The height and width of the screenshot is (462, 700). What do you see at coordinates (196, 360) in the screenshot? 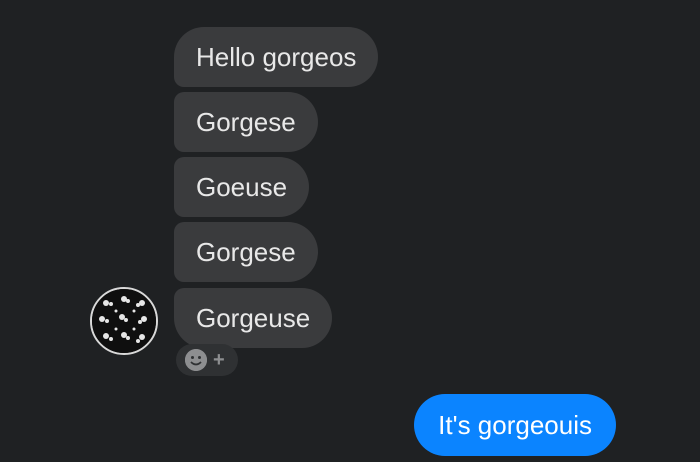
I see `smiley-icon` at bounding box center [196, 360].